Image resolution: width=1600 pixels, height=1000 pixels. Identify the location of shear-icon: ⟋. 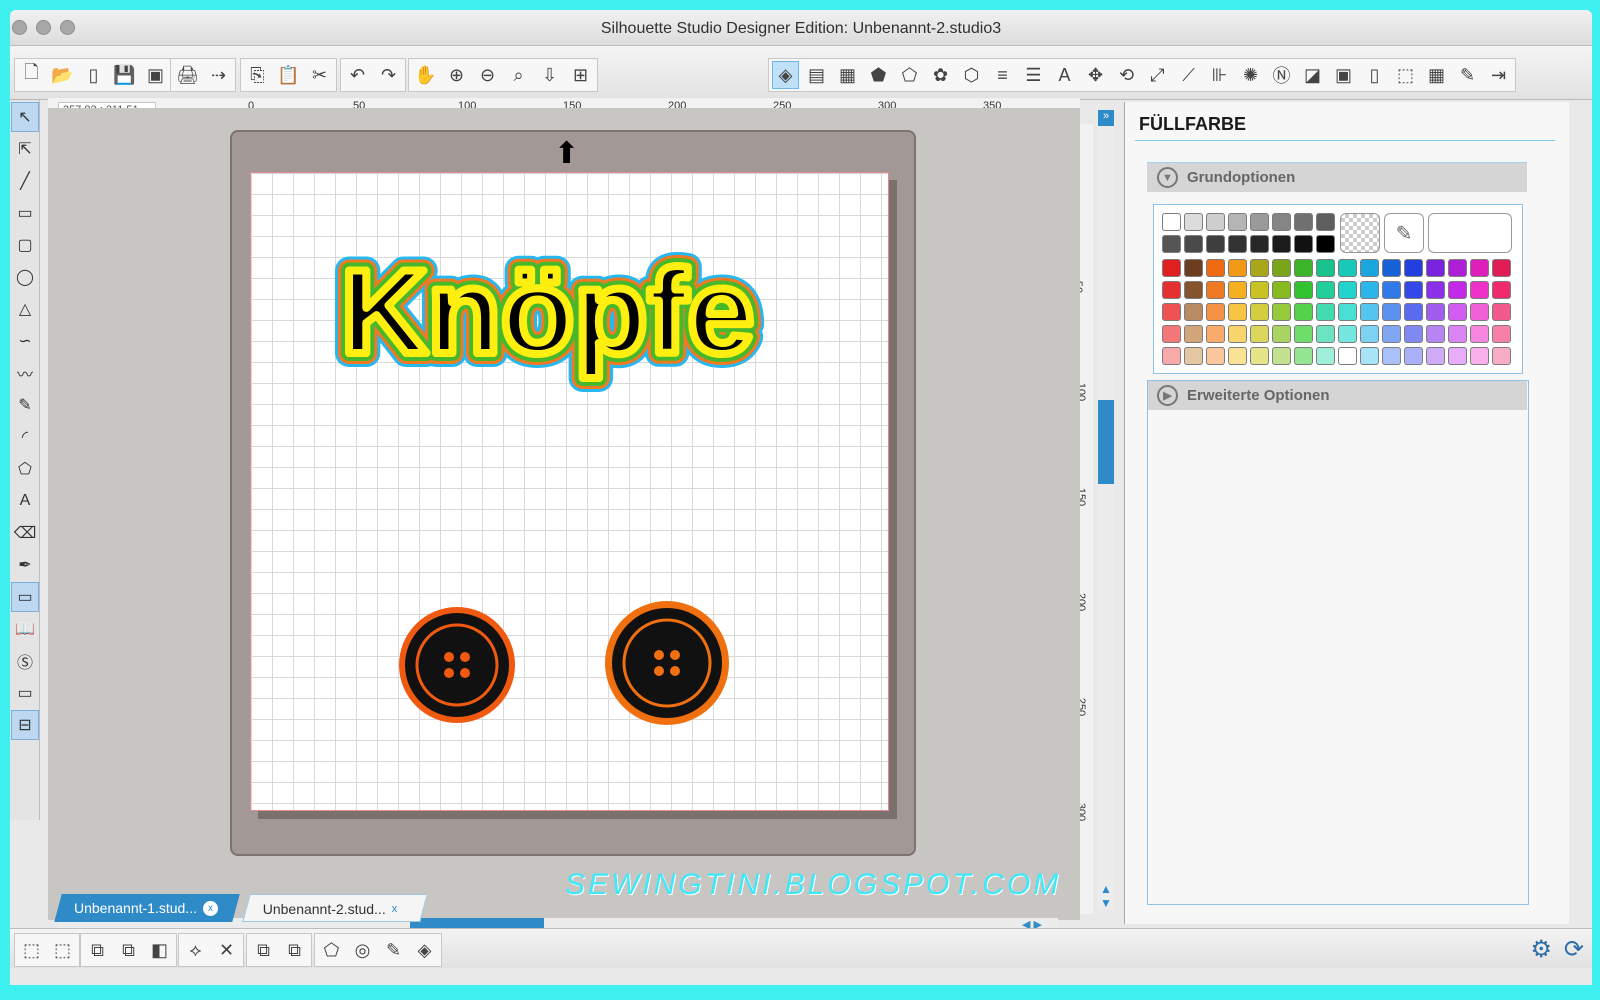
(1188, 75).